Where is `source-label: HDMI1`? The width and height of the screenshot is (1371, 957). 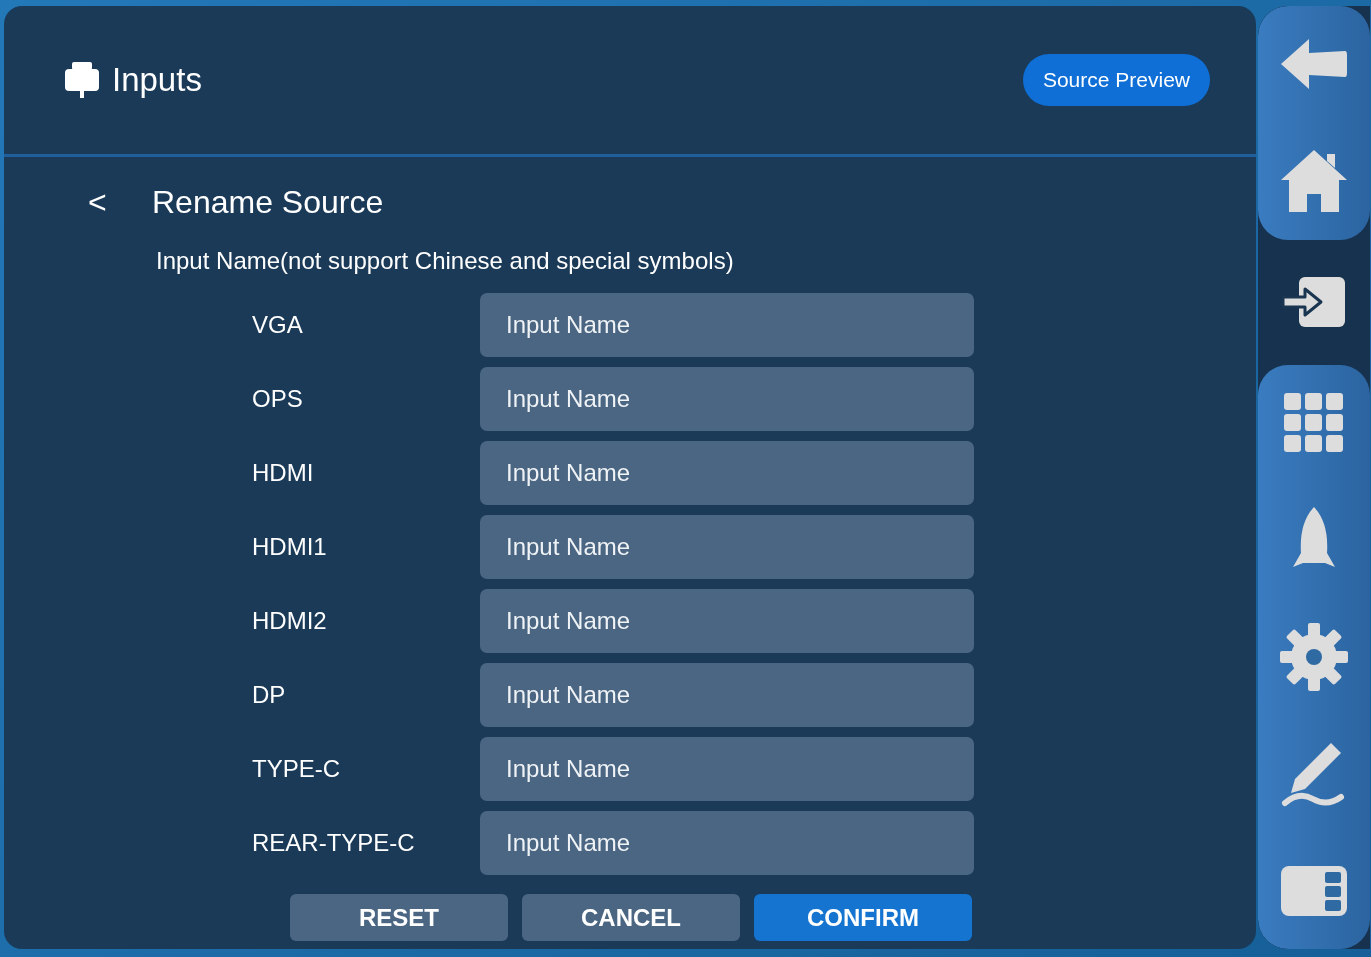
source-label: HDMI1 is located at coordinates (290, 547).